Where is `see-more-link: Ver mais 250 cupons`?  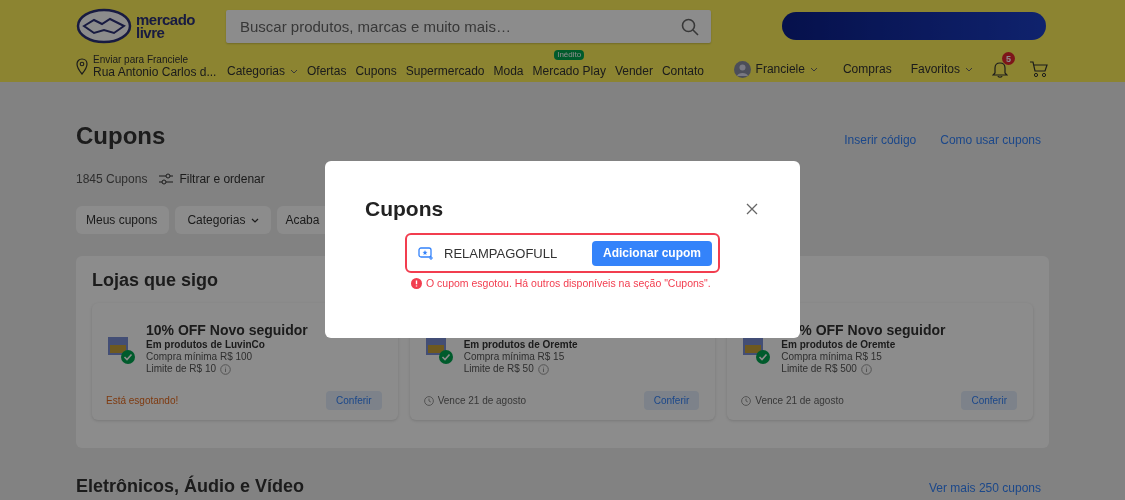 see-more-link: Ver mais 250 cupons is located at coordinates (984, 488).